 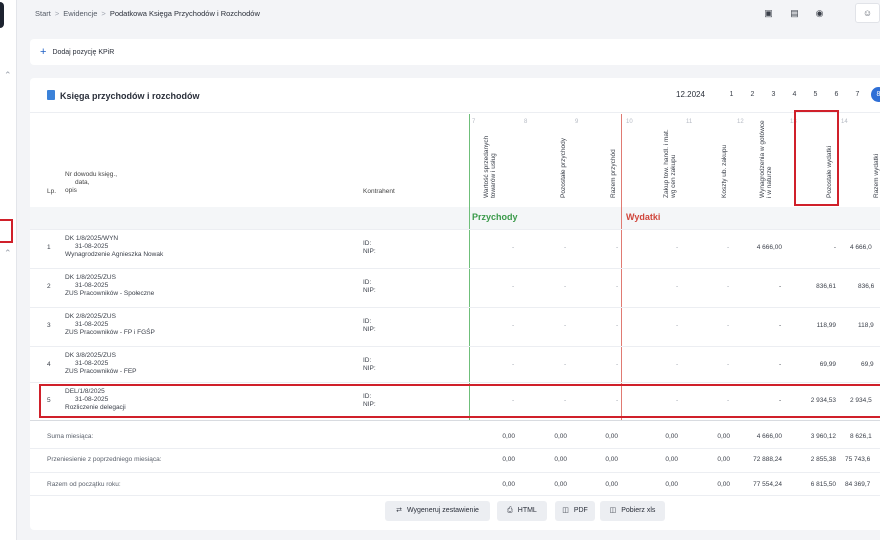 I want to click on row1-desc: Wynagrodzenie Agnieszka Nowak, so click(x=114, y=254).